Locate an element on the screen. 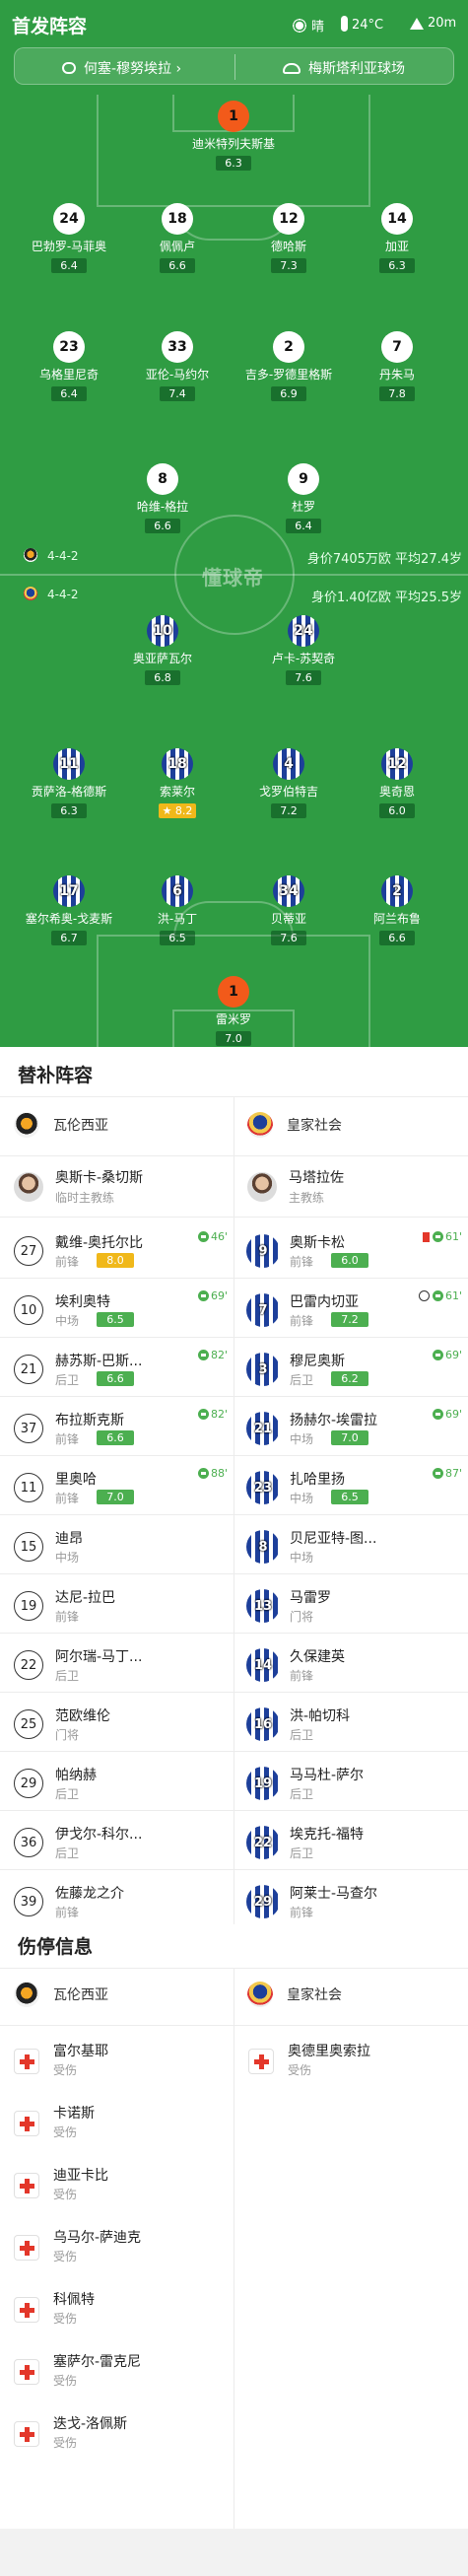 The image size is (468, 2576). home-player: 18 佩佩卢 6.6 is located at coordinates (177, 238).